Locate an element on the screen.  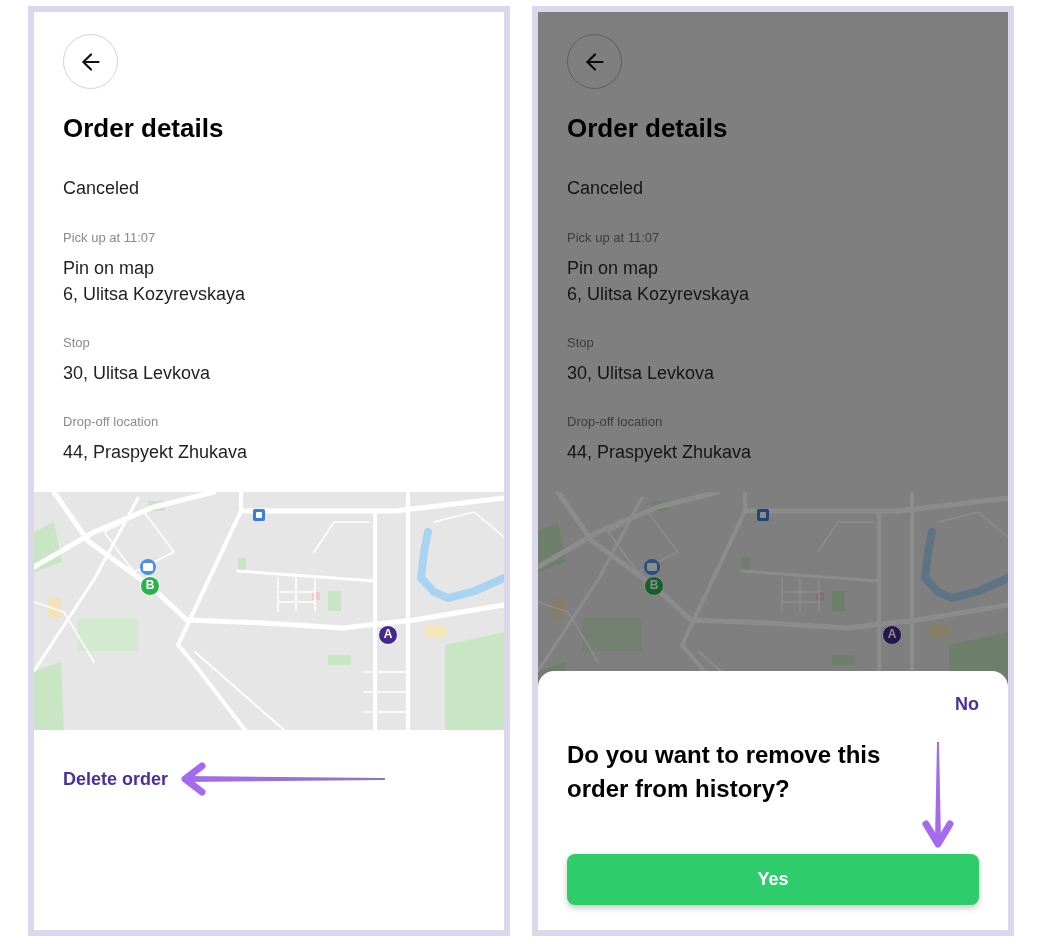
dialog-question: Do you want to remove this order from history? is located at coordinates (724, 772).